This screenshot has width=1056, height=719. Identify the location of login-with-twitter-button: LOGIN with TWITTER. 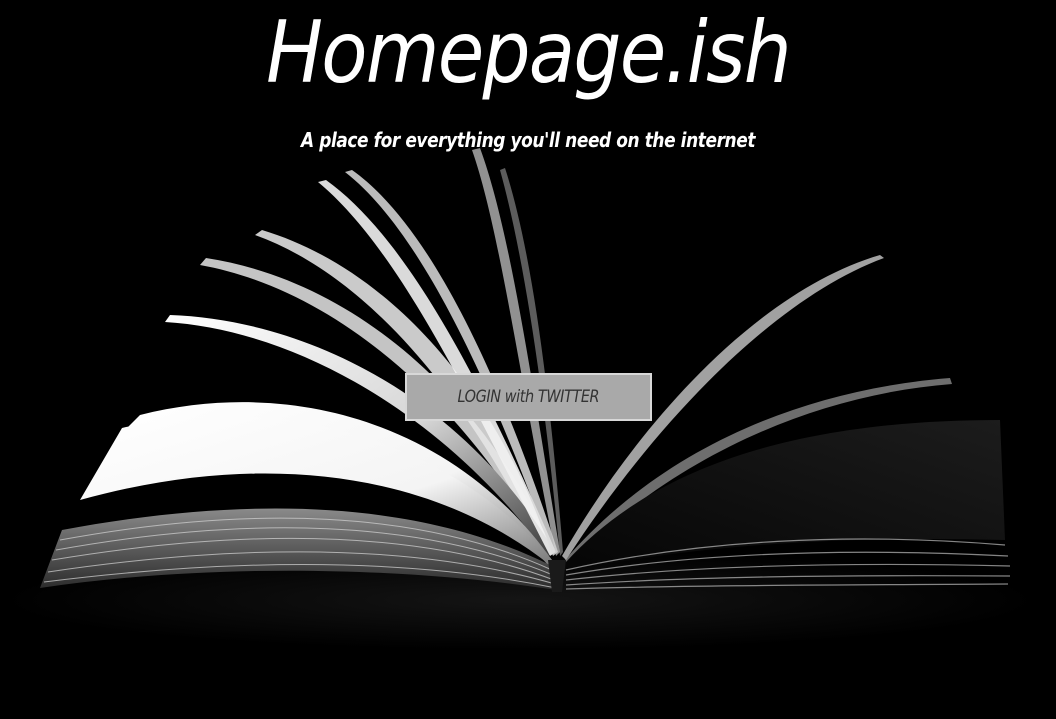
(528, 397).